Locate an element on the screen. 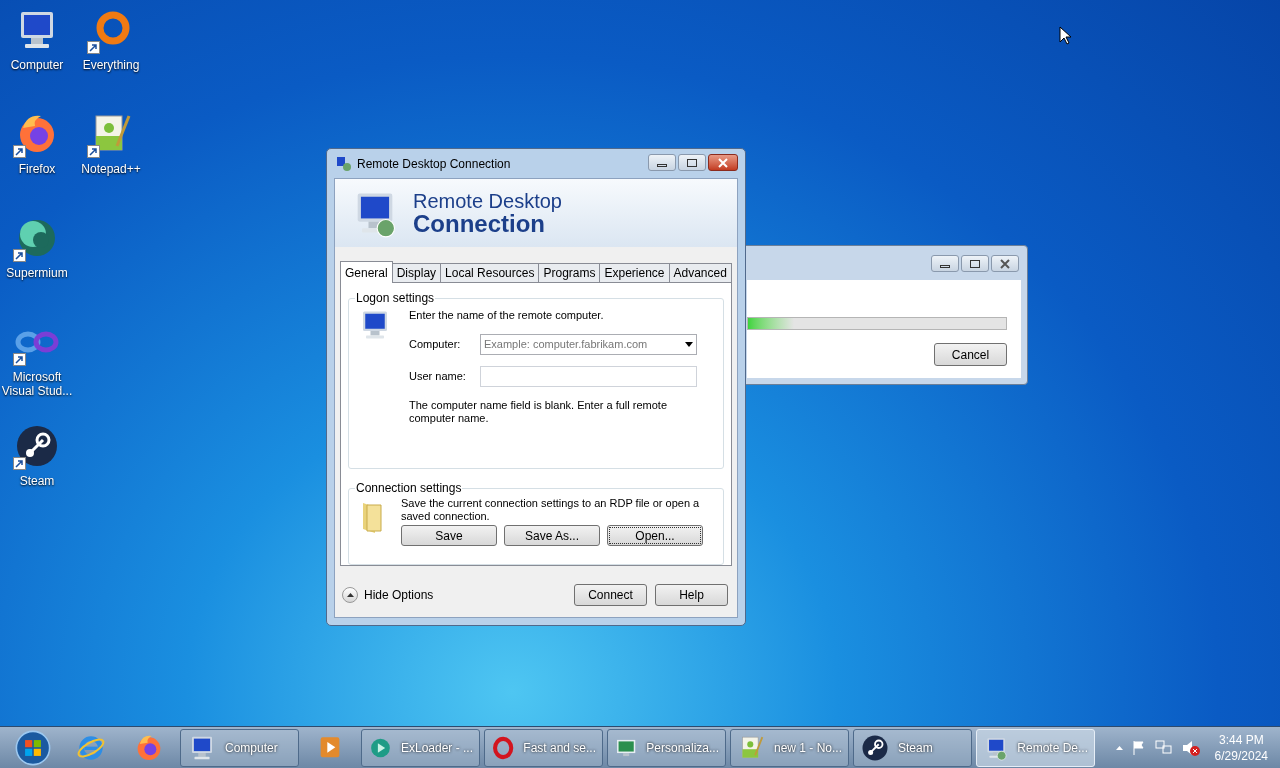 This screenshot has height=768, width=1280. desktop-shortcut: Notepad++ is located at coordinates (111, 143).